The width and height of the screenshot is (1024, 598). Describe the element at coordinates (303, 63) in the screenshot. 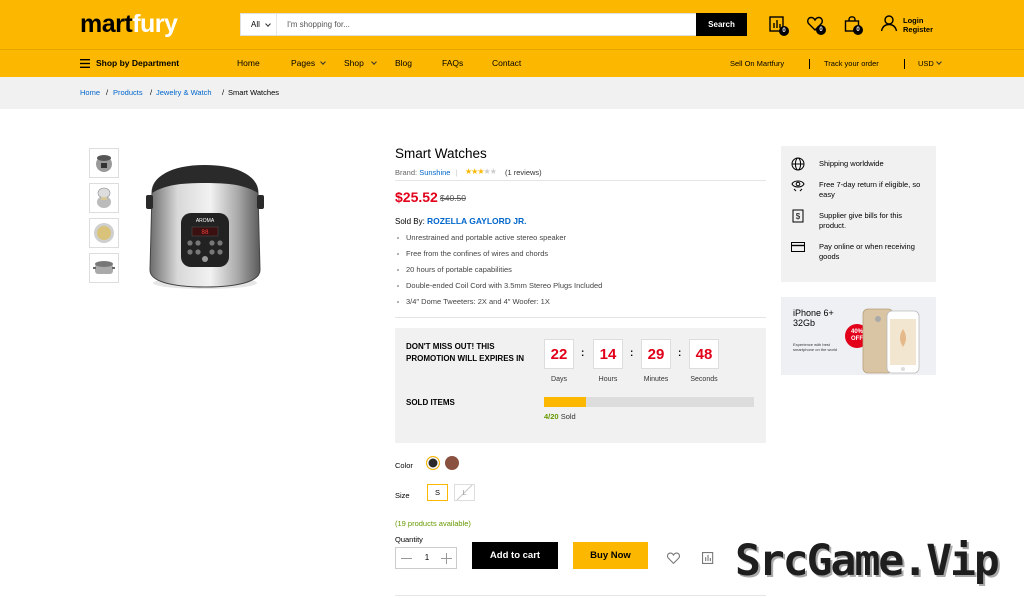

I see `nav-pages: Pages` at that location.